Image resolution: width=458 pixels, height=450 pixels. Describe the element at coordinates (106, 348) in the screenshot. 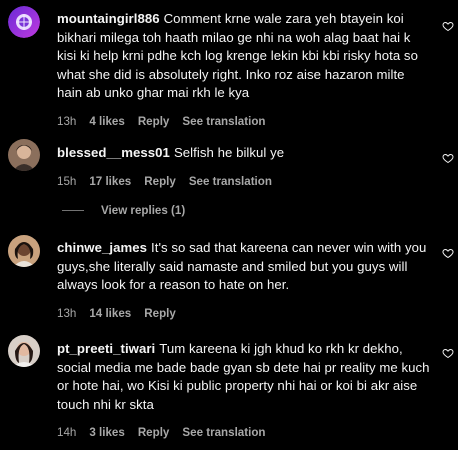

I see `comment-username: pt_preeti_tiwari` at that location.